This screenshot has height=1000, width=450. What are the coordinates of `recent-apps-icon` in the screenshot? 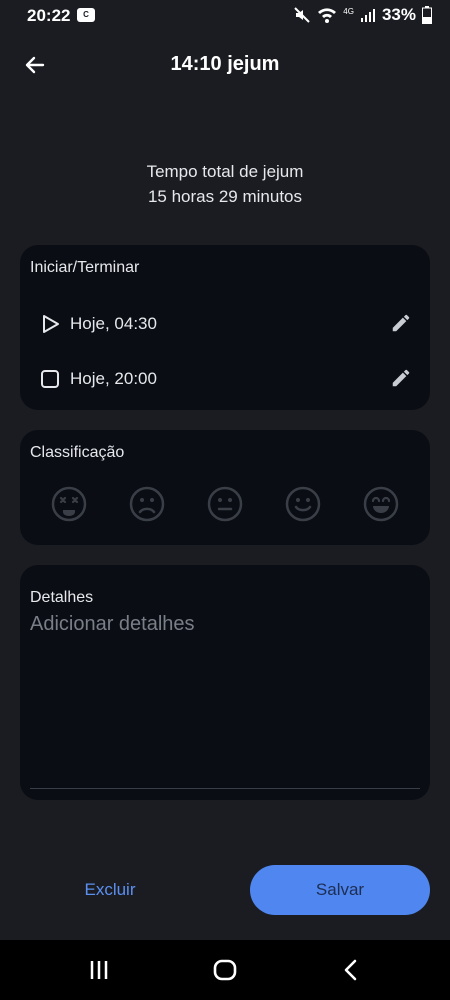 It's located at (99, 970).